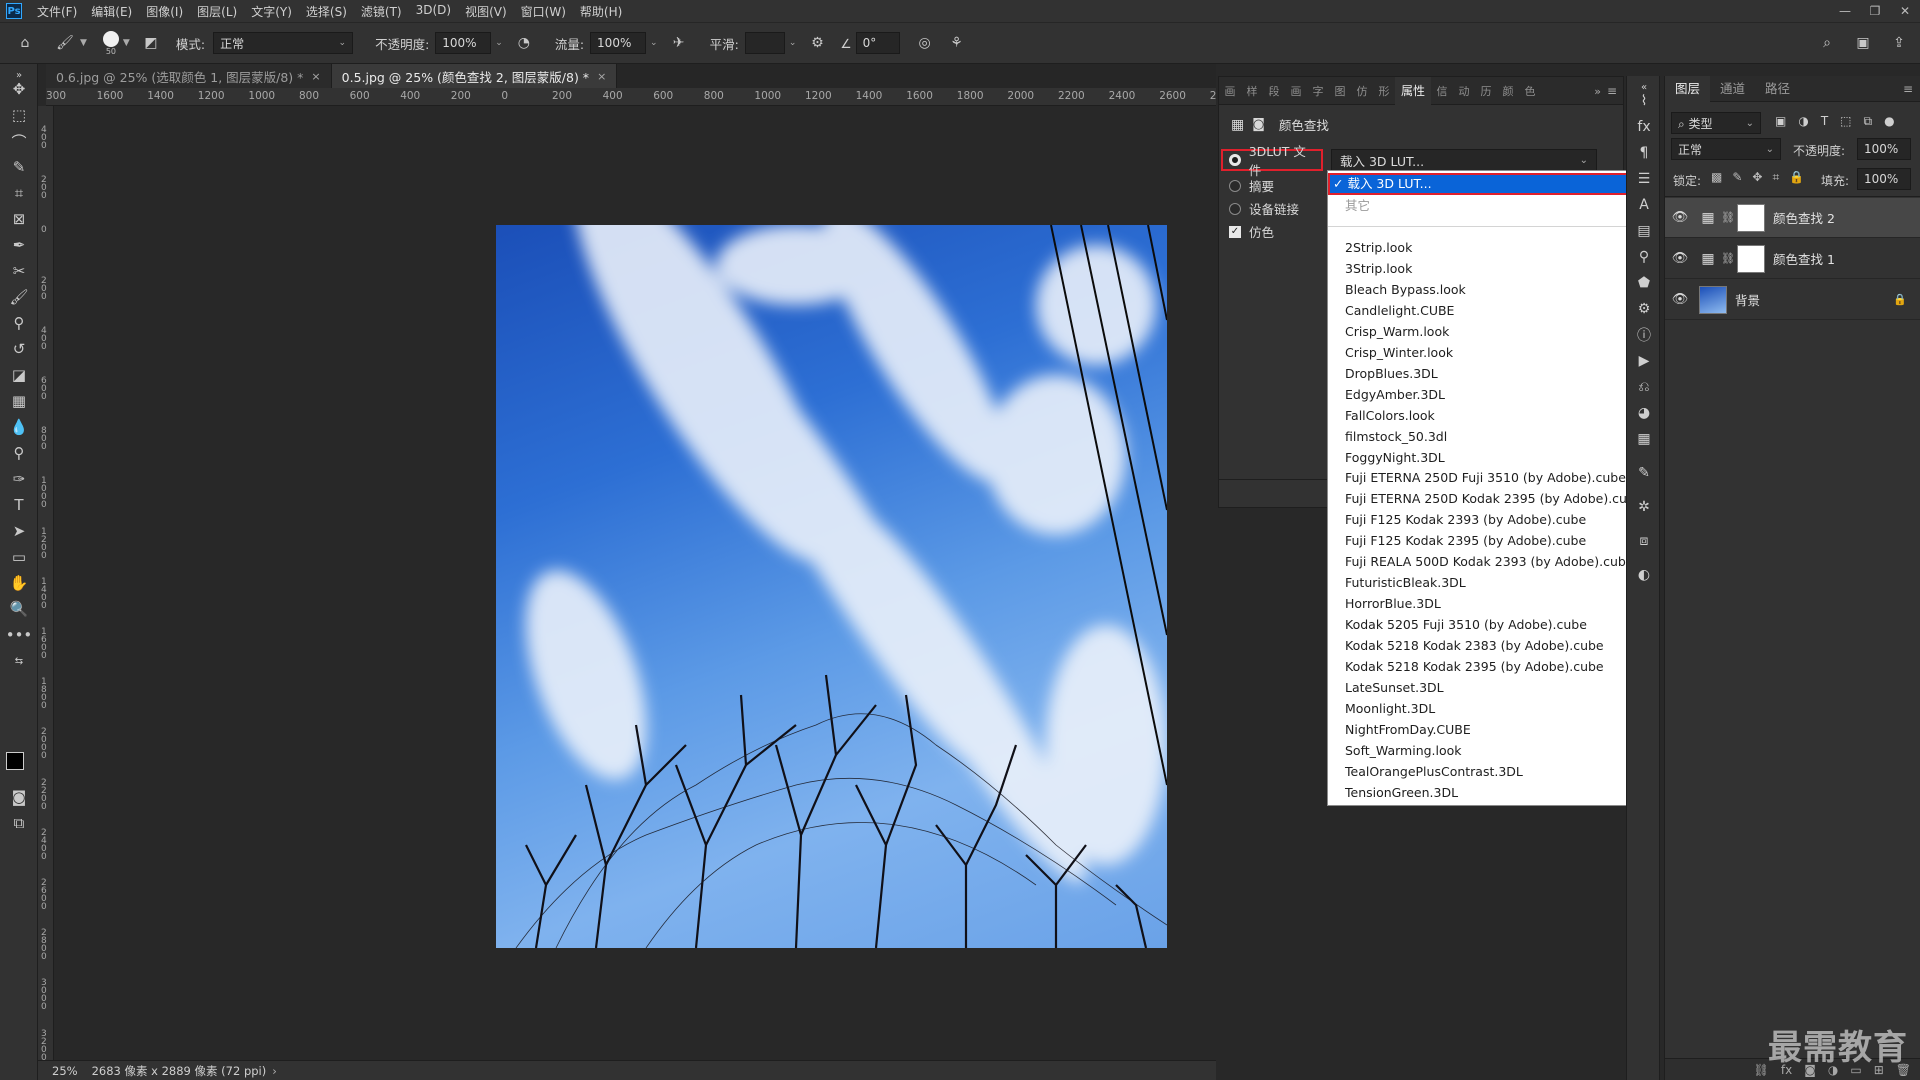  Describe the element at coordinates (19, 557) in the screenshot. I see `shape-tool-icon: ▭` at that location.